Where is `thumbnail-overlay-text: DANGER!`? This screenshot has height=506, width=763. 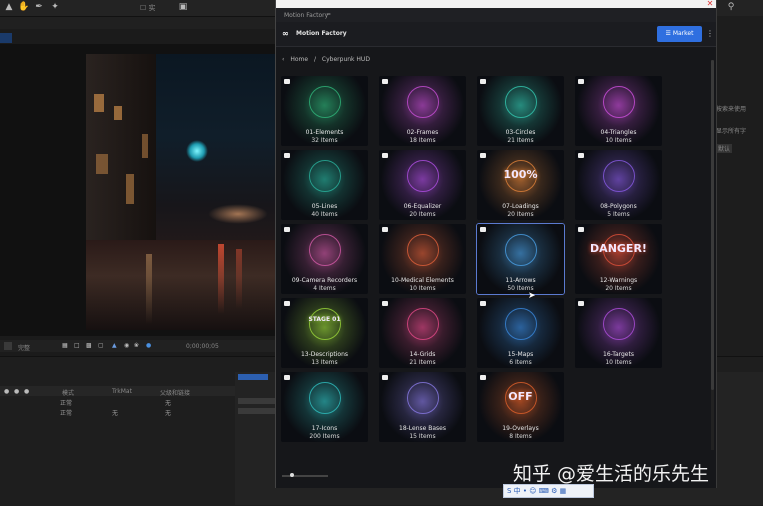
thumbnail-overlay-text: DANGER! is located at coordinates (618, 248).